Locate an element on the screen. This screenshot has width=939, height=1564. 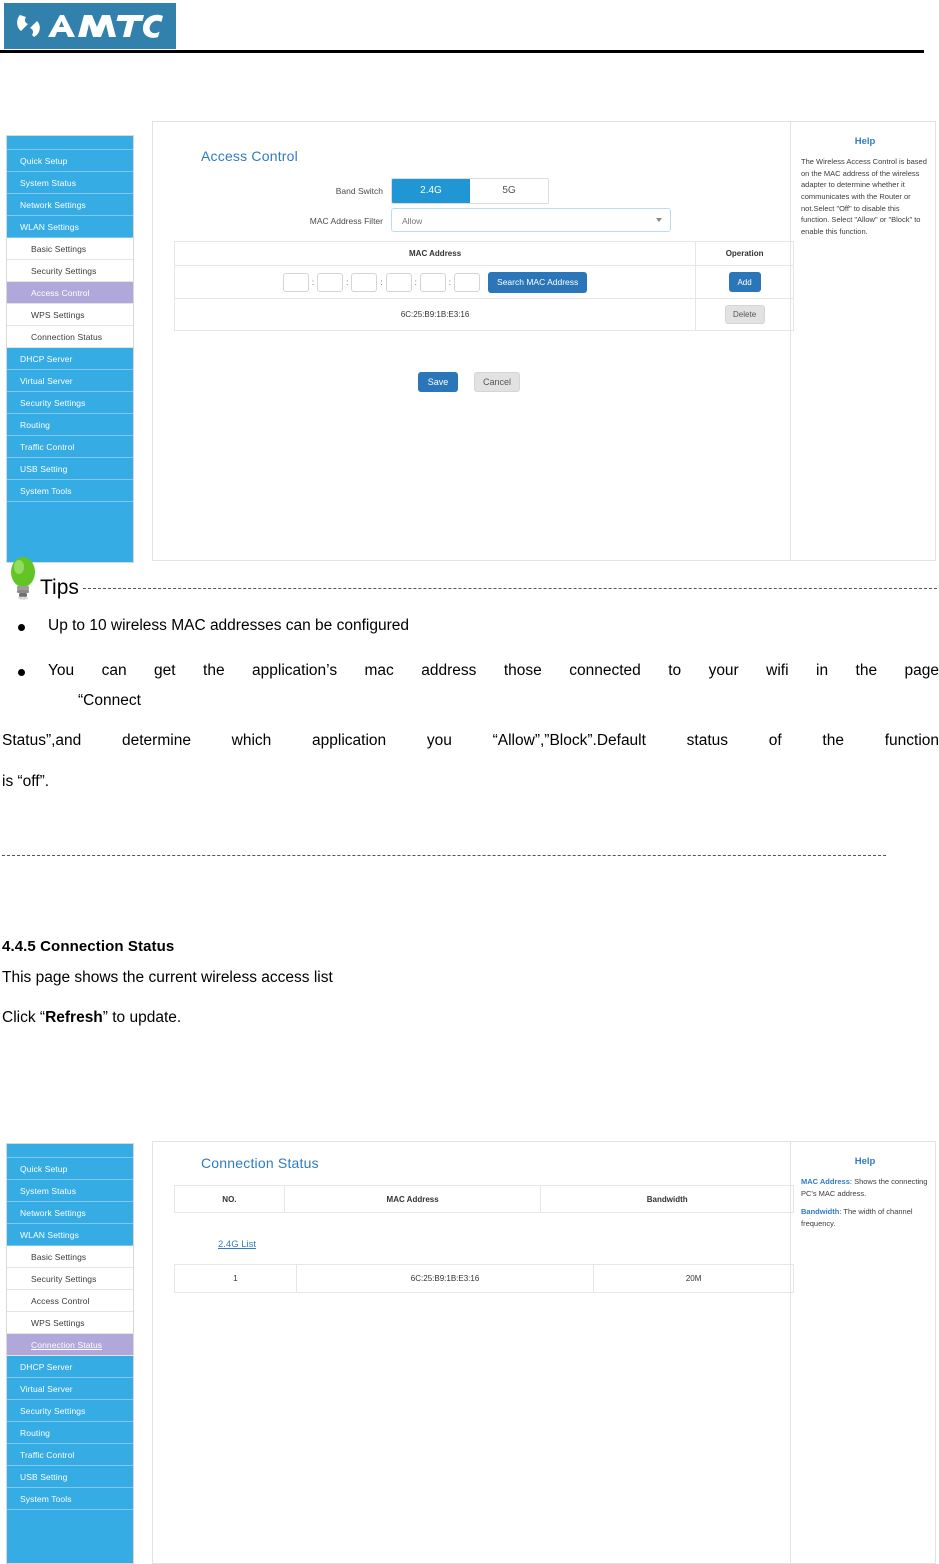
tips-bullet-continuation: “Connect is located at coordinates (109, 701).